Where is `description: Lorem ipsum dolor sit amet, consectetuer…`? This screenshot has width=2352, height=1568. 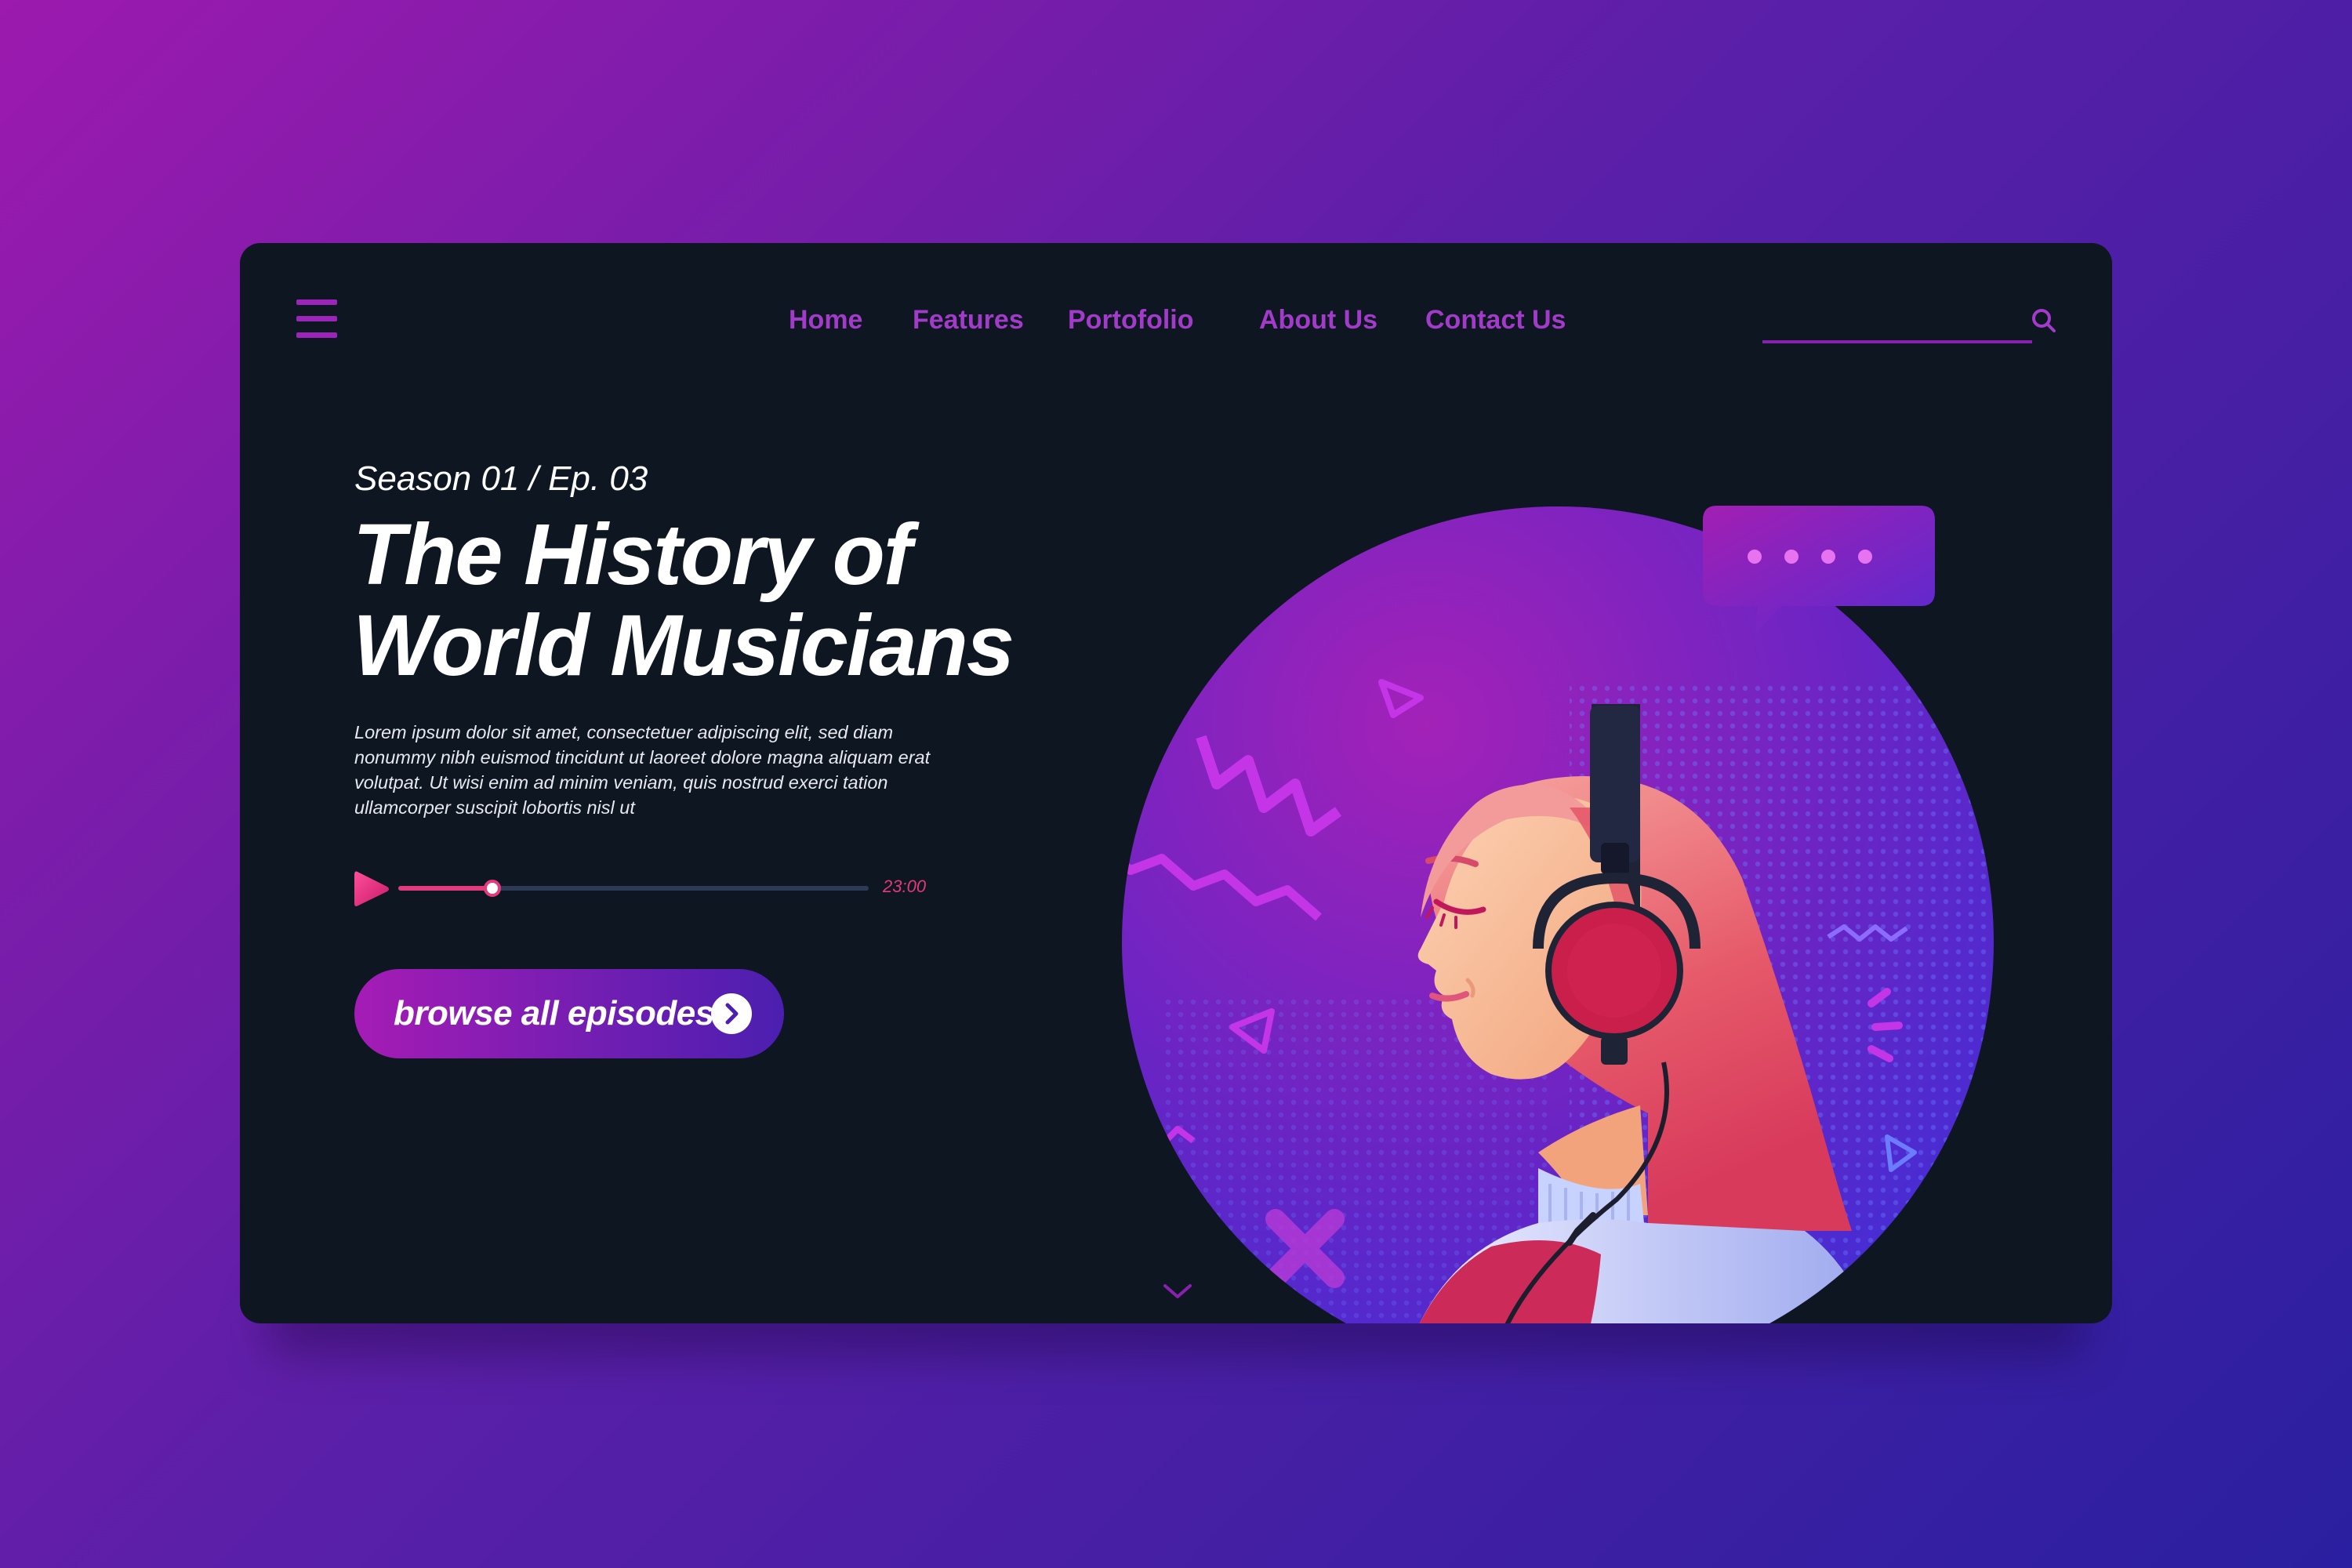 description: Lorem ipsum dolor sit amet, consectetuer… is located at coordinates (642, 770).